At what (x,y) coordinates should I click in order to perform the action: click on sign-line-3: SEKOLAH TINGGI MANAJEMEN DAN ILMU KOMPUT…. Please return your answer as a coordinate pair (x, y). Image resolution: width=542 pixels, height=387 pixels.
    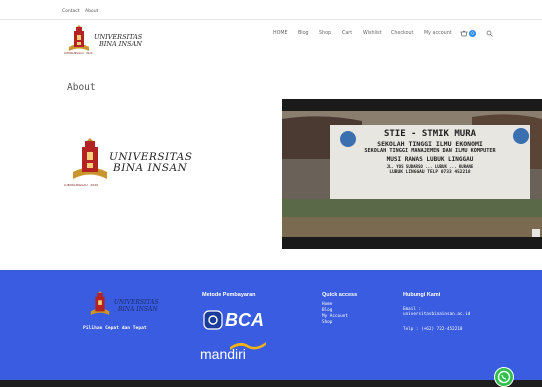
    Looking at the image, I should click on (430, 151).